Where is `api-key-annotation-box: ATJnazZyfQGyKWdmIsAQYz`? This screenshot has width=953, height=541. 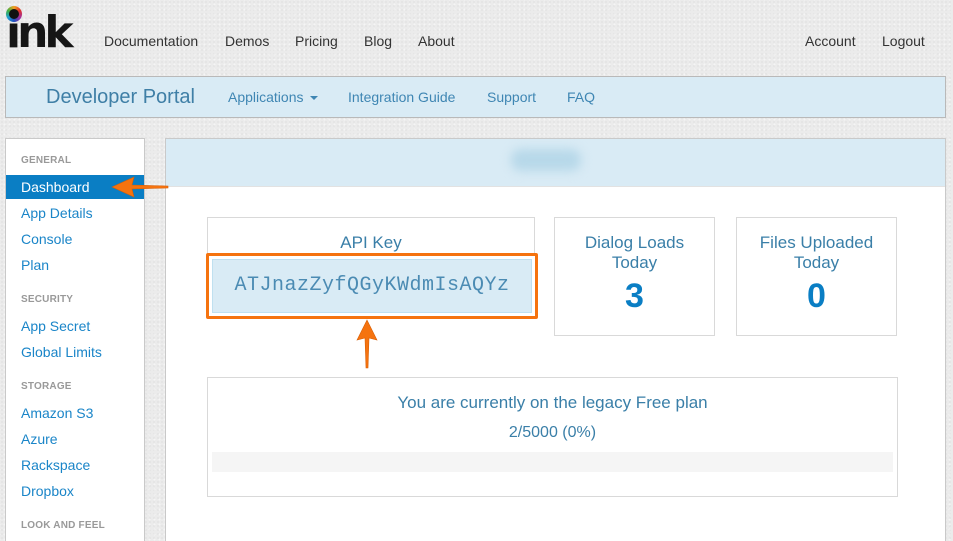
api-key-annotation-box: ATJnazZyfQGyKWdmIsAQYz is located at coordinates (372, 286).